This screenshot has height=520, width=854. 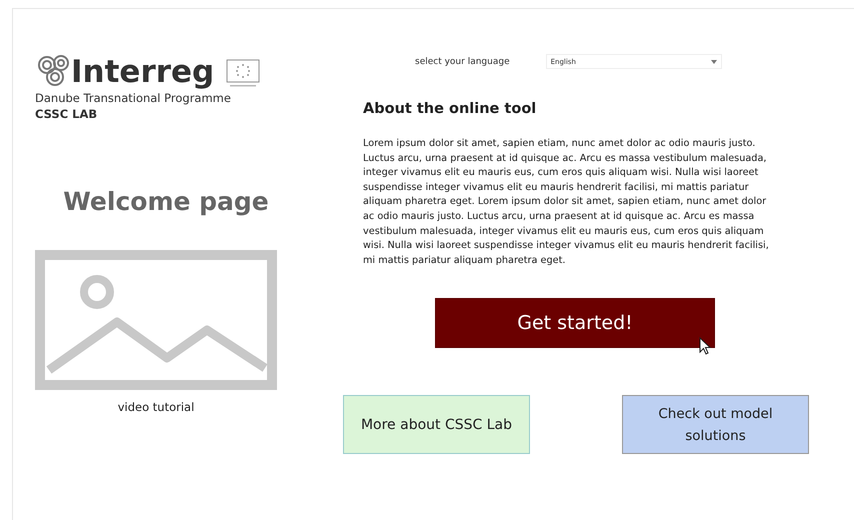 I want to click on get-started-button: Get started!, so click(x=575, y=323).